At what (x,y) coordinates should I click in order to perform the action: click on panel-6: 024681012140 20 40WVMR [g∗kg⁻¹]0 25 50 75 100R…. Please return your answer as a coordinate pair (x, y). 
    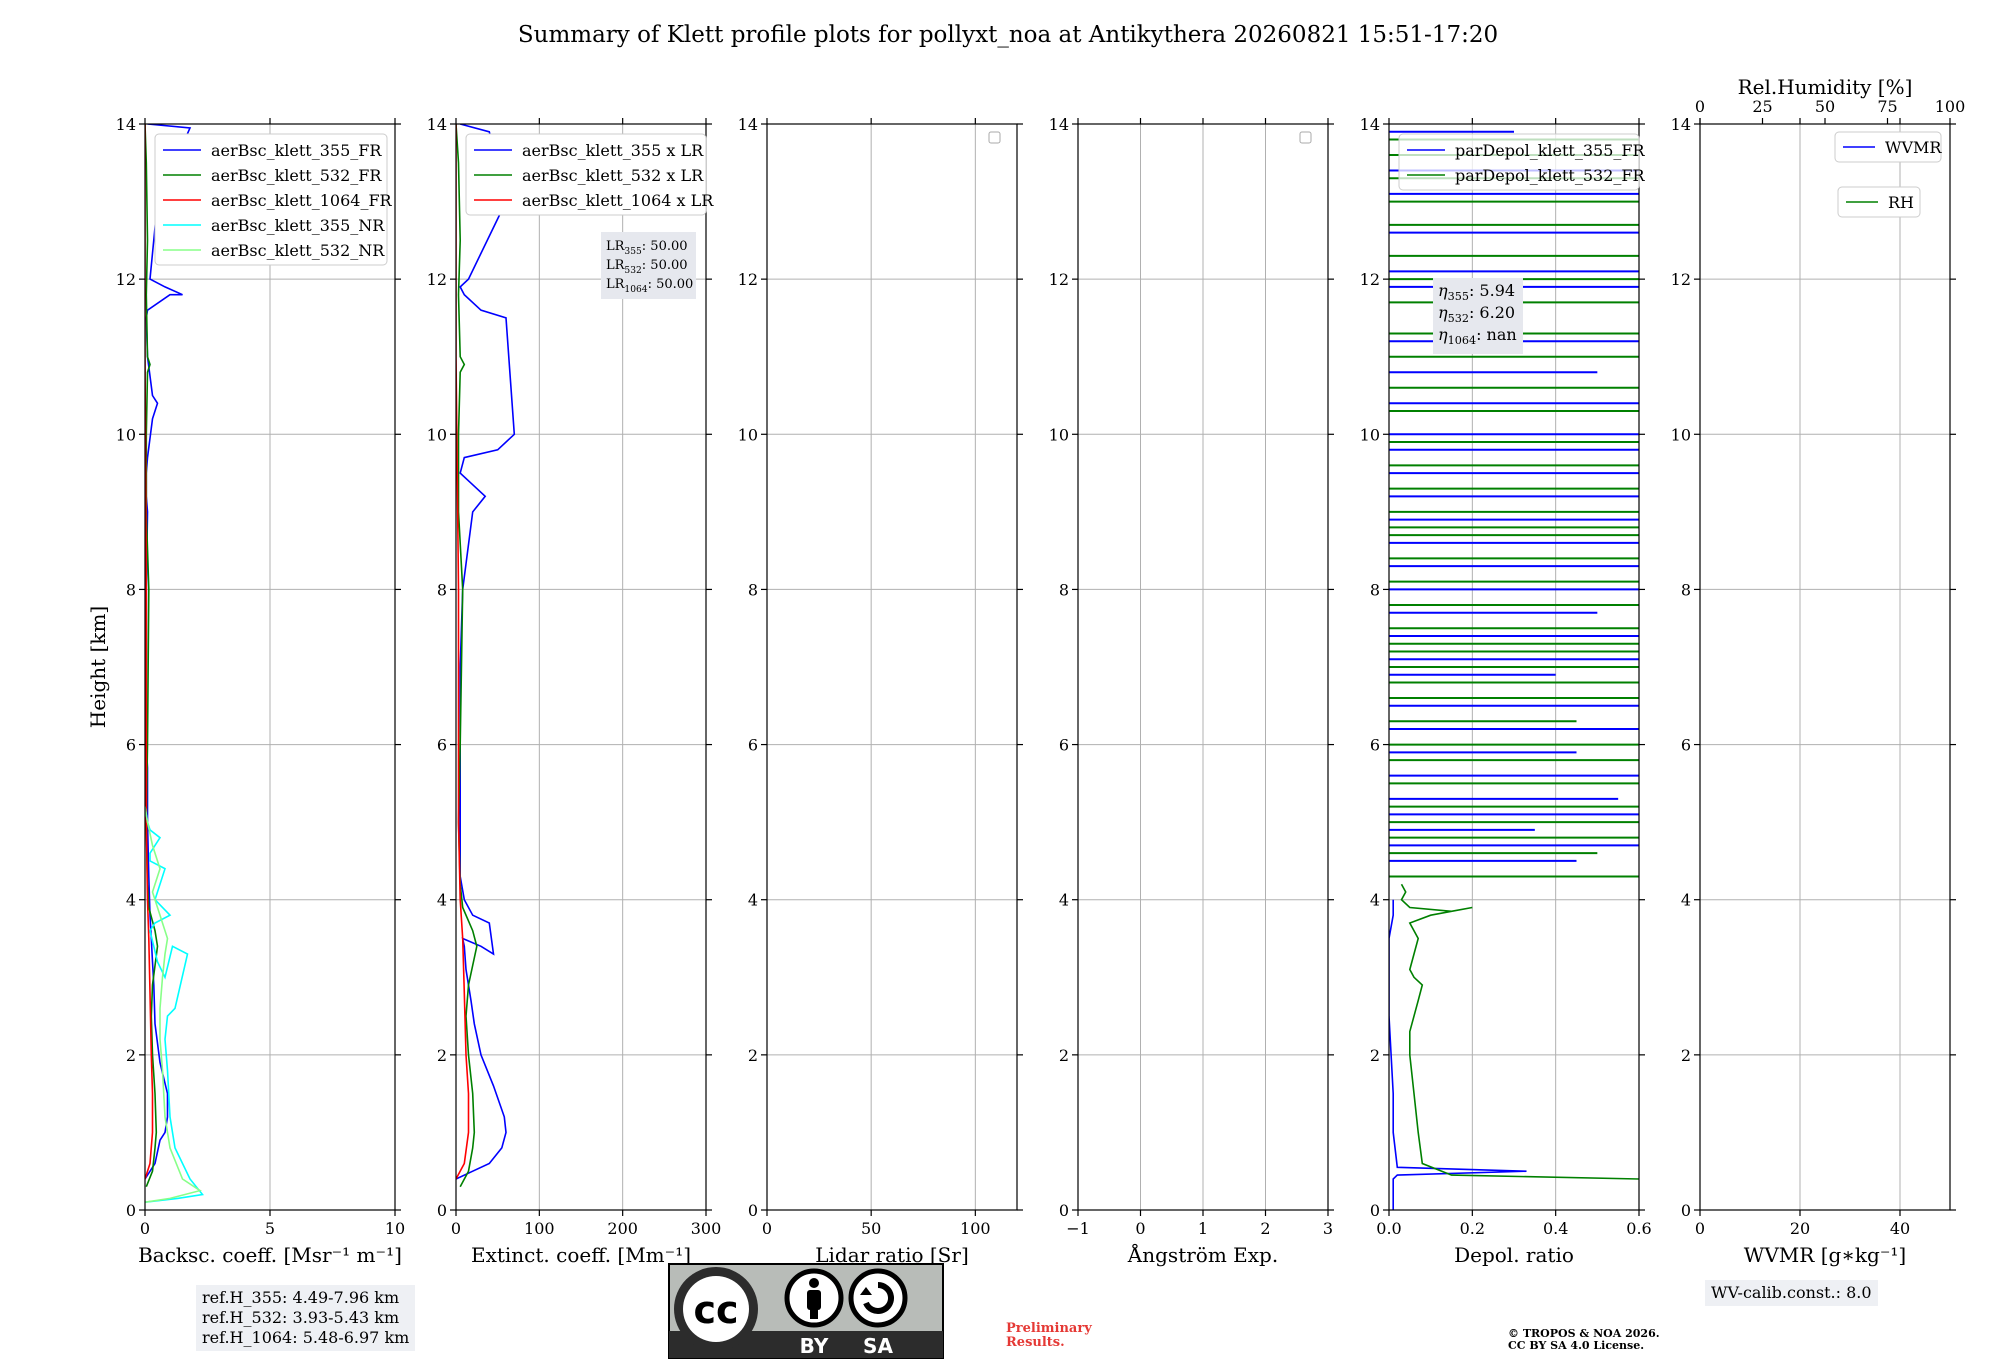
    Looking at the image, I should click on (1818, 671).